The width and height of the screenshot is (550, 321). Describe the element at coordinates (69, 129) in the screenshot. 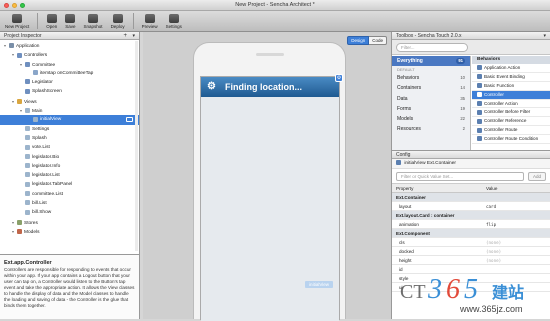

I see `tree-item: Settings` at that location.